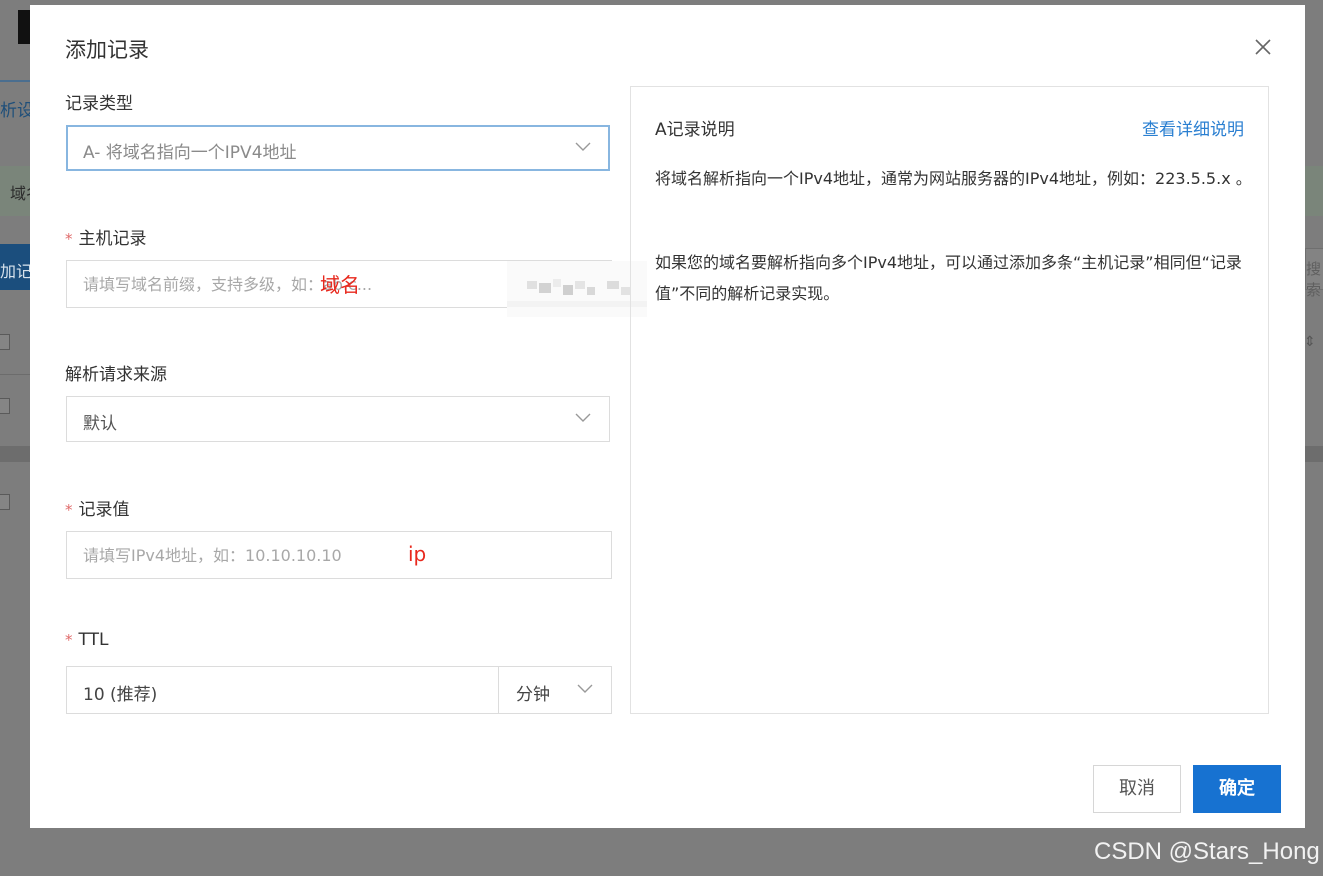 The image size is (1323, 876). I want to click on background-table-band-right, so click(1314, 454).